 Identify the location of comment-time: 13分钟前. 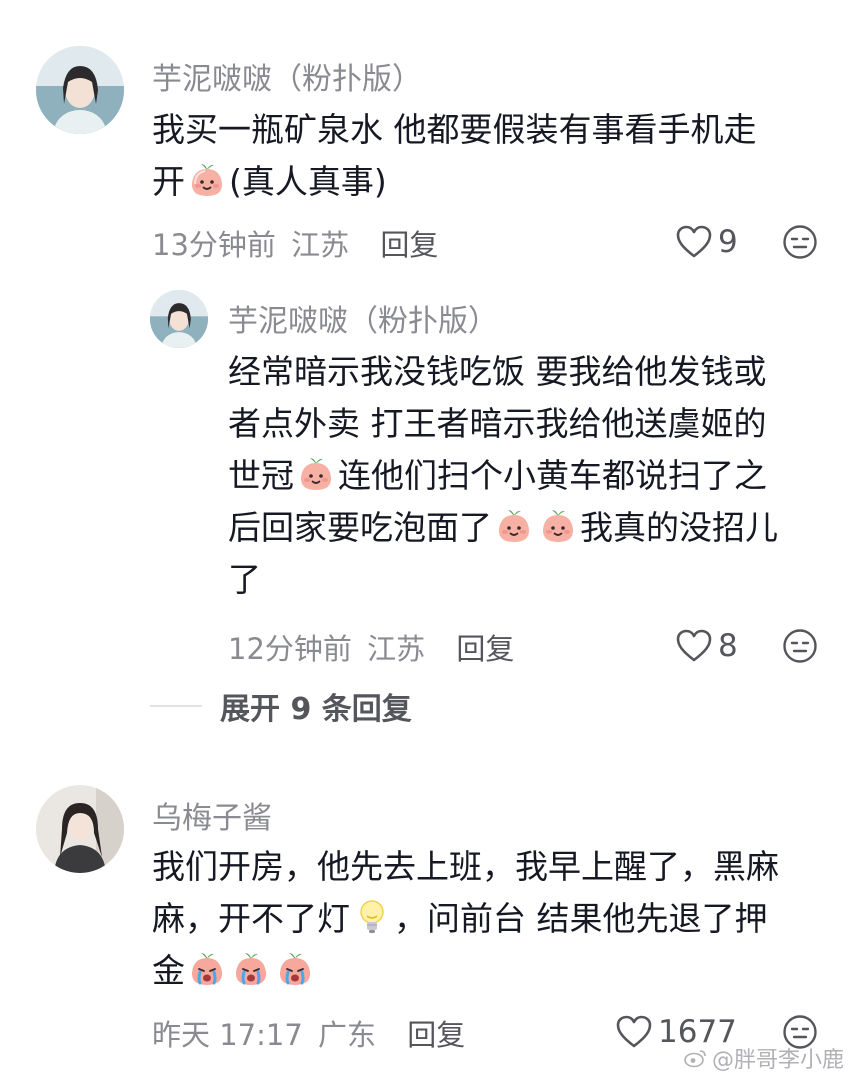
(214, 245).